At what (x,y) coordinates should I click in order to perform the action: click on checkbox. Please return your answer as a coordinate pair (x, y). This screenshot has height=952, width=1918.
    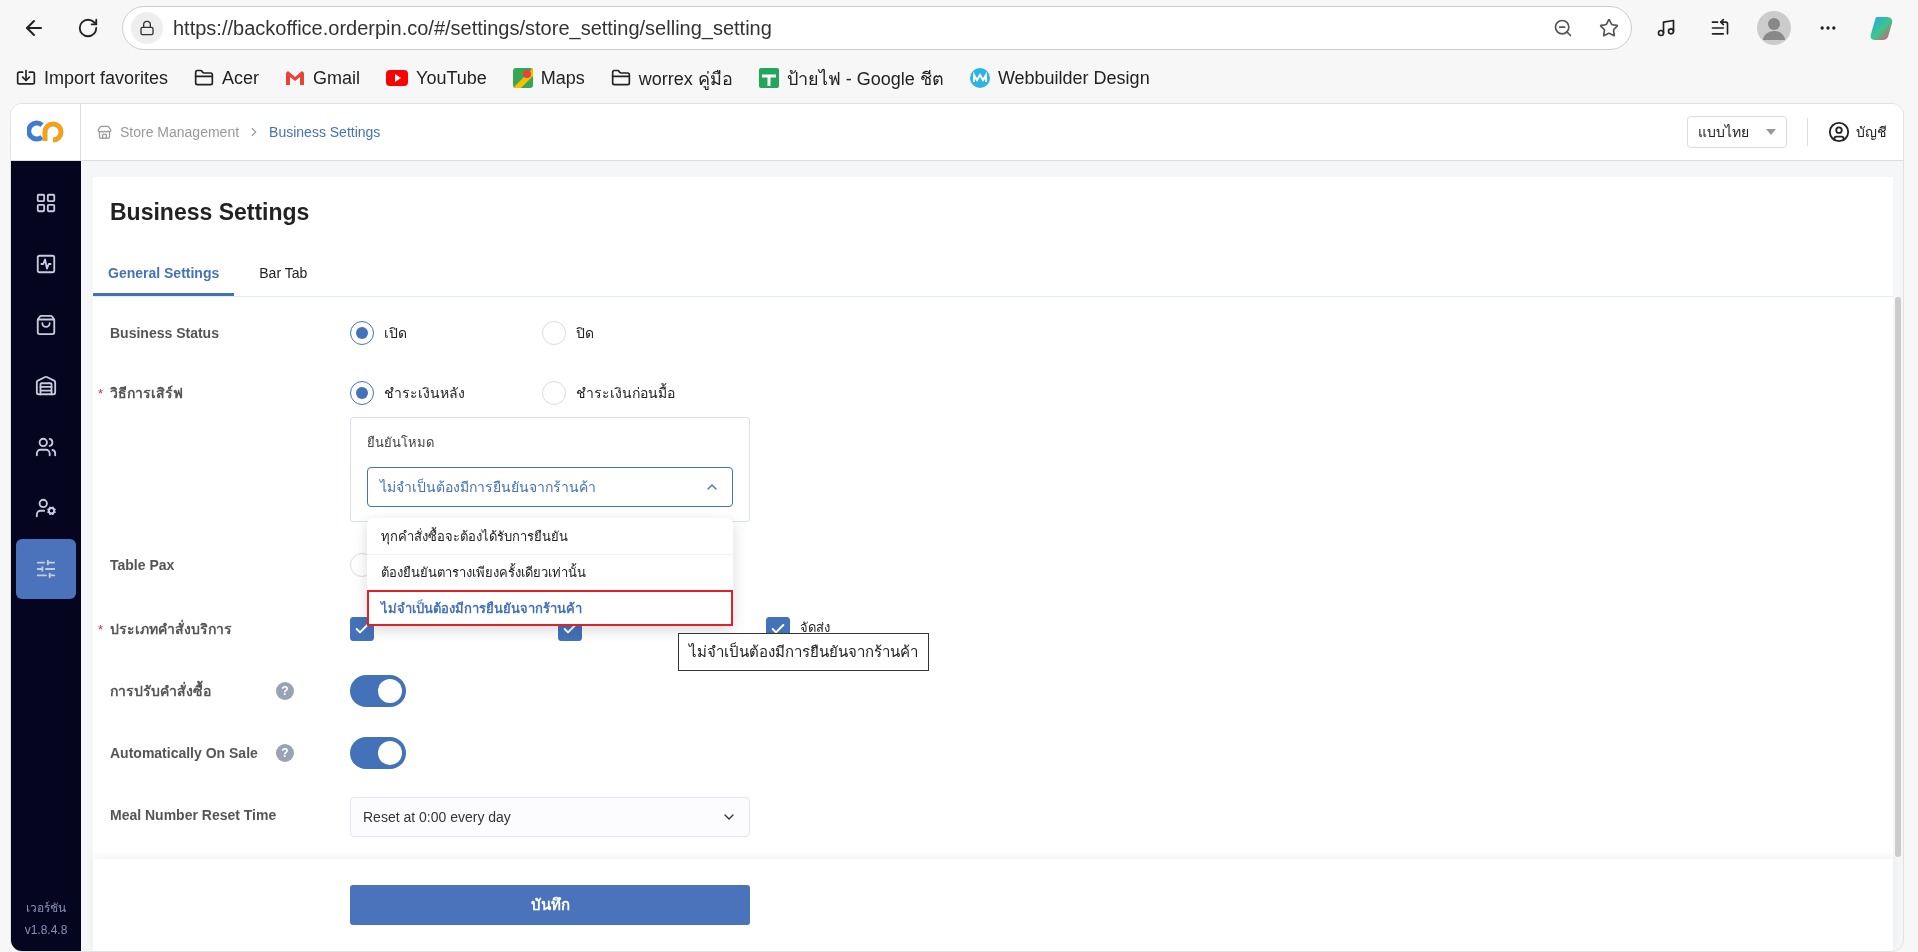
    Looking at the image, I should click on (362, 629).